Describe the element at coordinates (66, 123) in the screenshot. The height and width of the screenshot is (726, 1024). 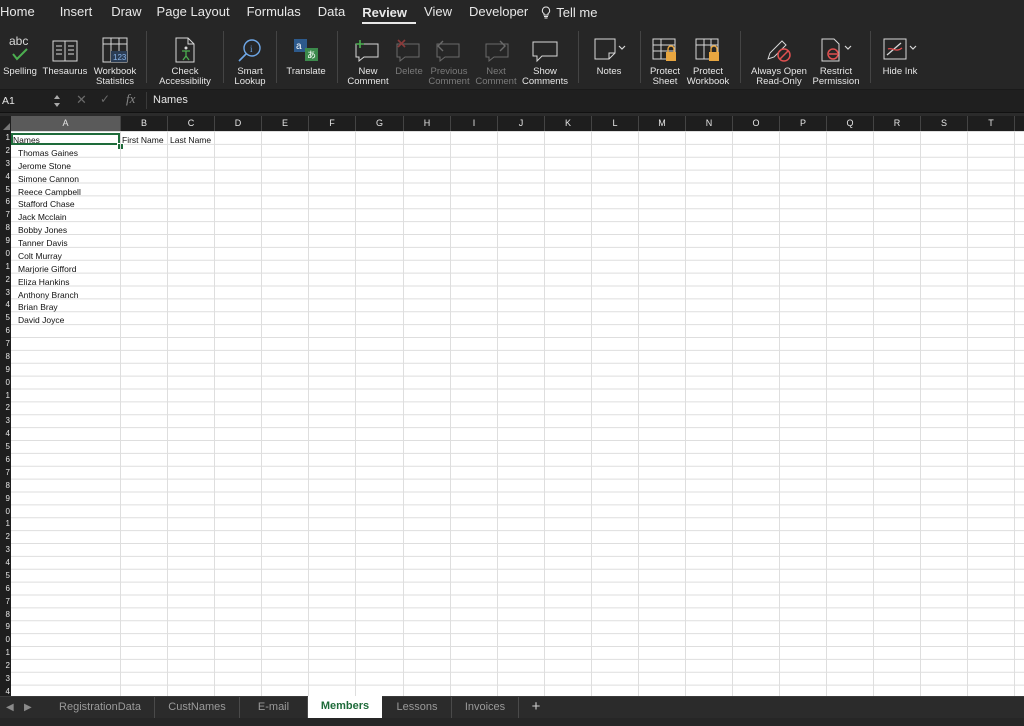
I see `column-header-a: A` at that location.